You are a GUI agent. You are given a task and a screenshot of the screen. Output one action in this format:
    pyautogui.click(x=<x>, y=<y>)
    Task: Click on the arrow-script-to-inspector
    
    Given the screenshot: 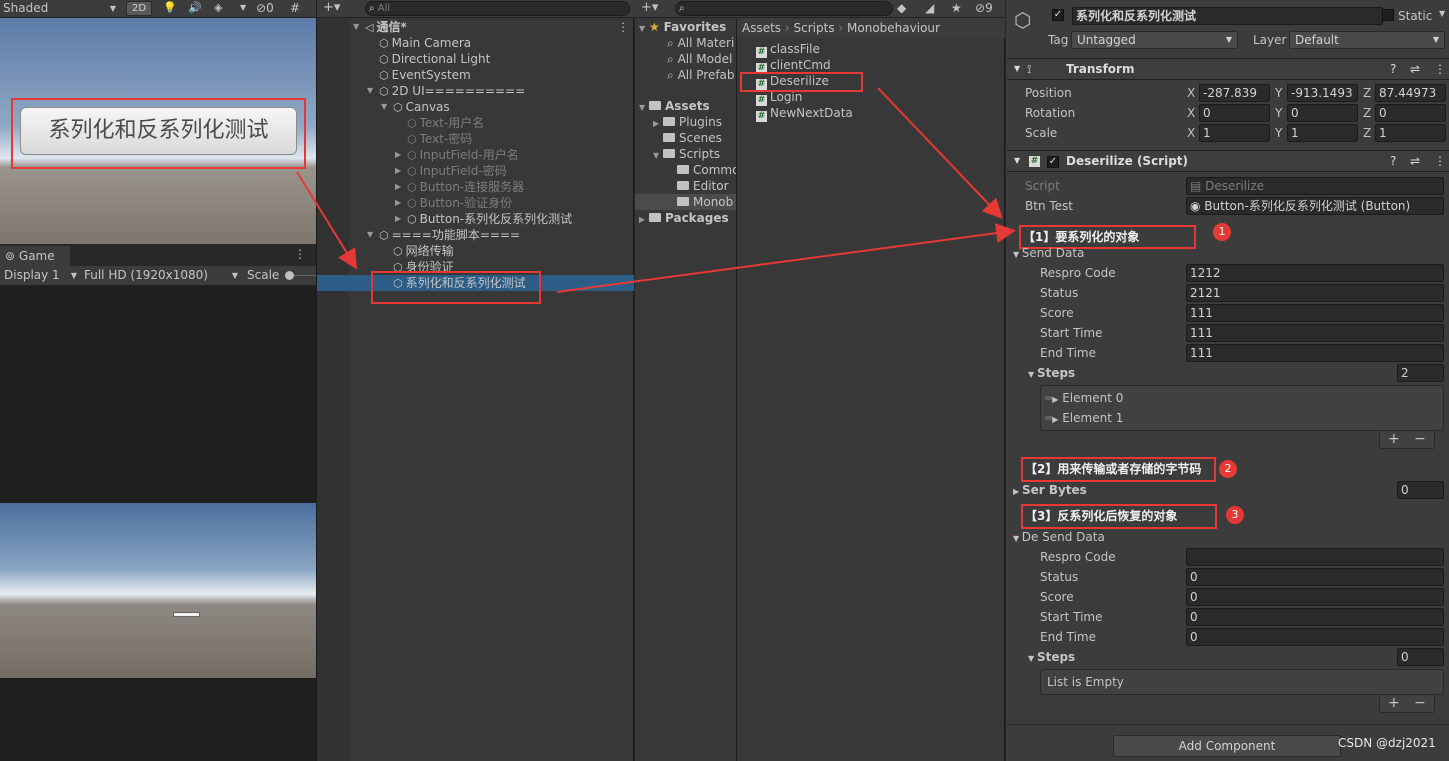 What is the action you would take?
    pyautogui.click(x=940, y=153)
    